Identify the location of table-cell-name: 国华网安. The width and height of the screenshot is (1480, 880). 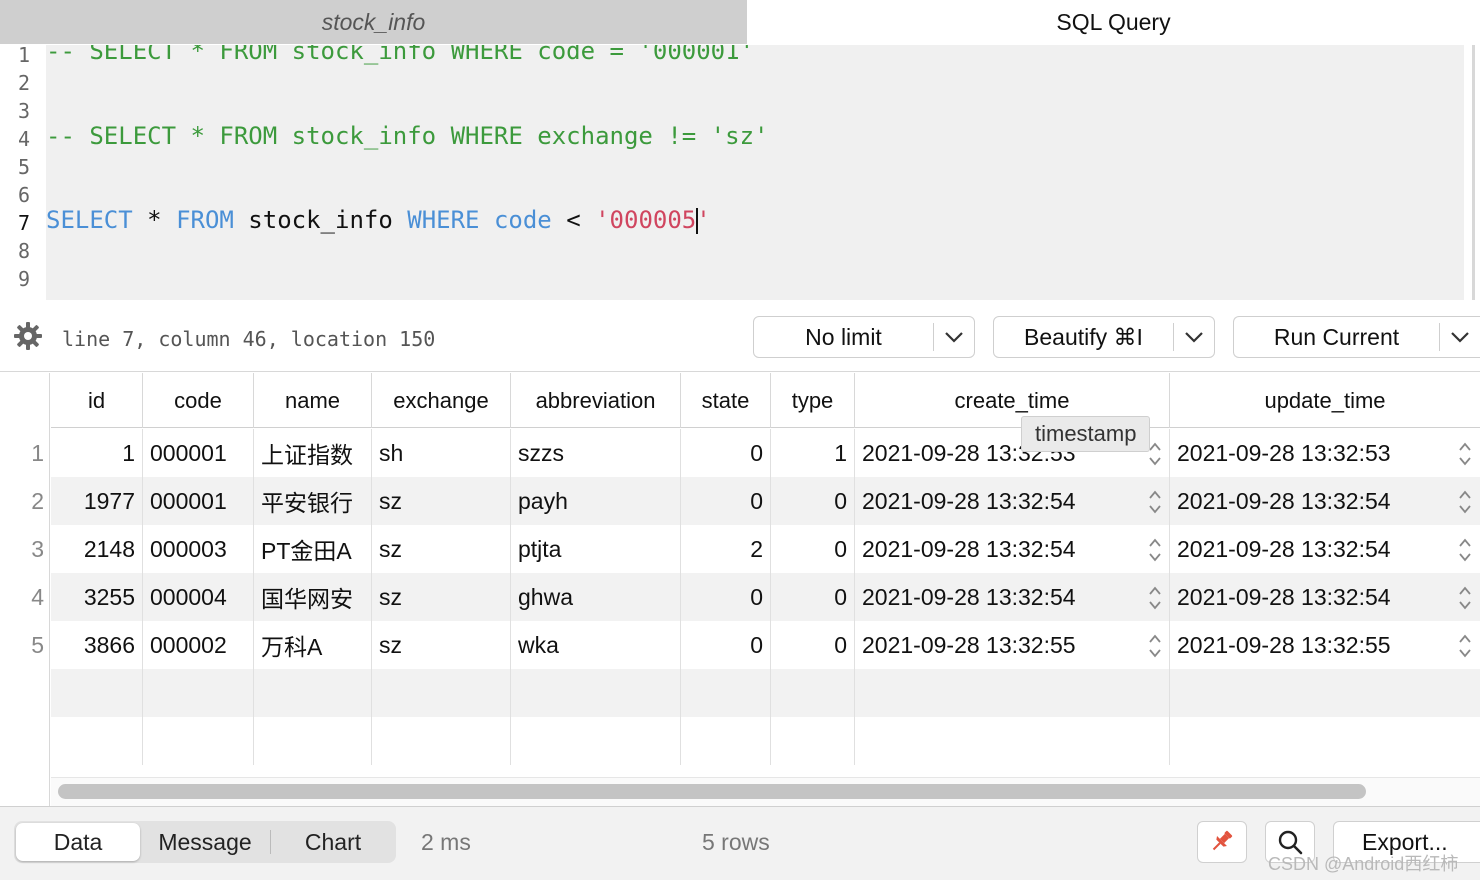
(313, 597).